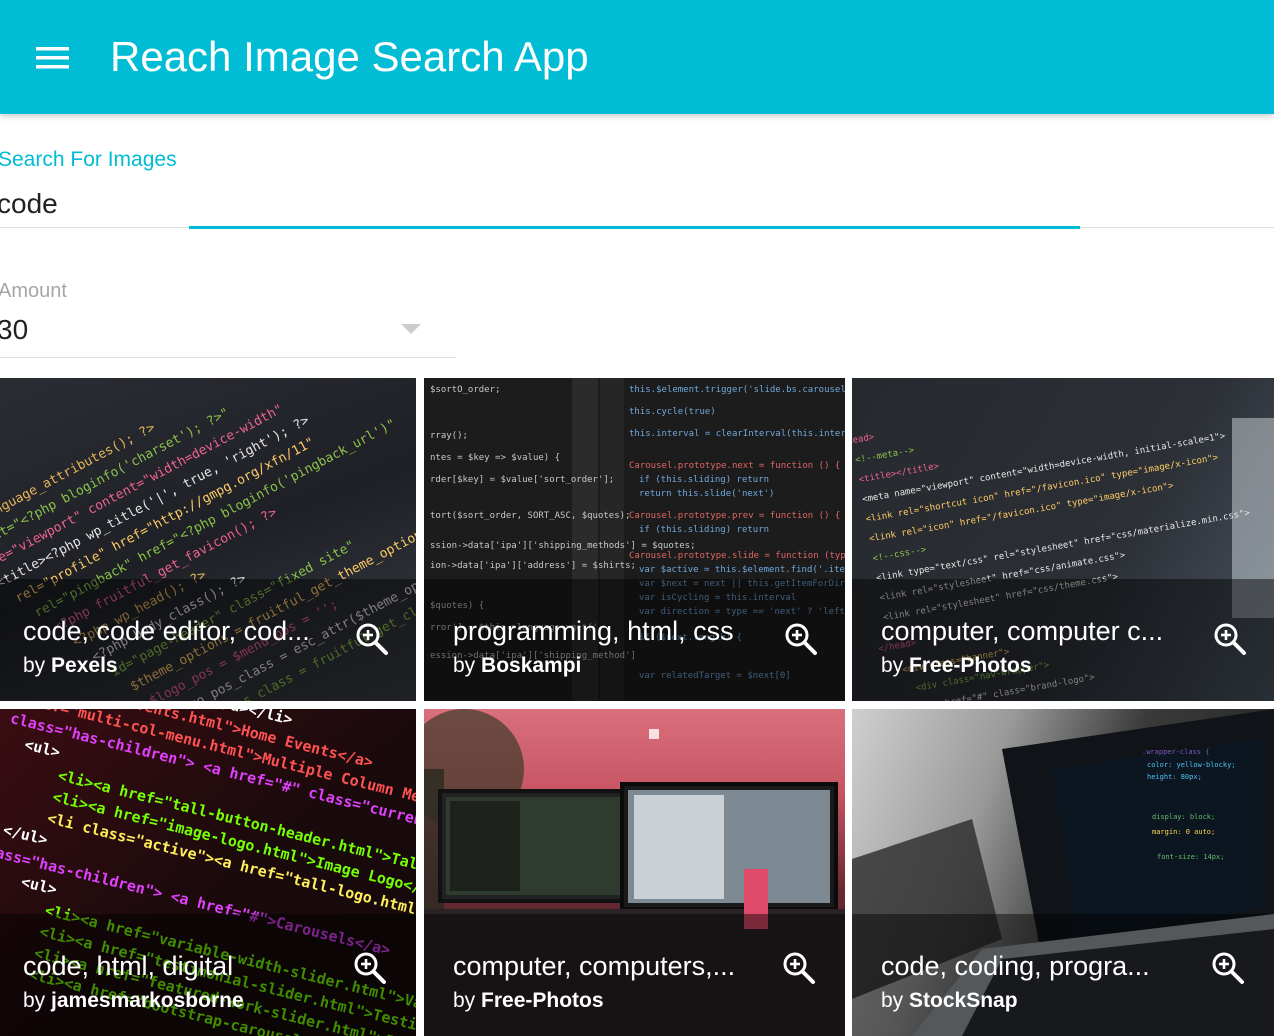 The image size is (1274, 1036). I want to click on image-tile: computer, computers,... by Free-Photos, so click(634, 872).